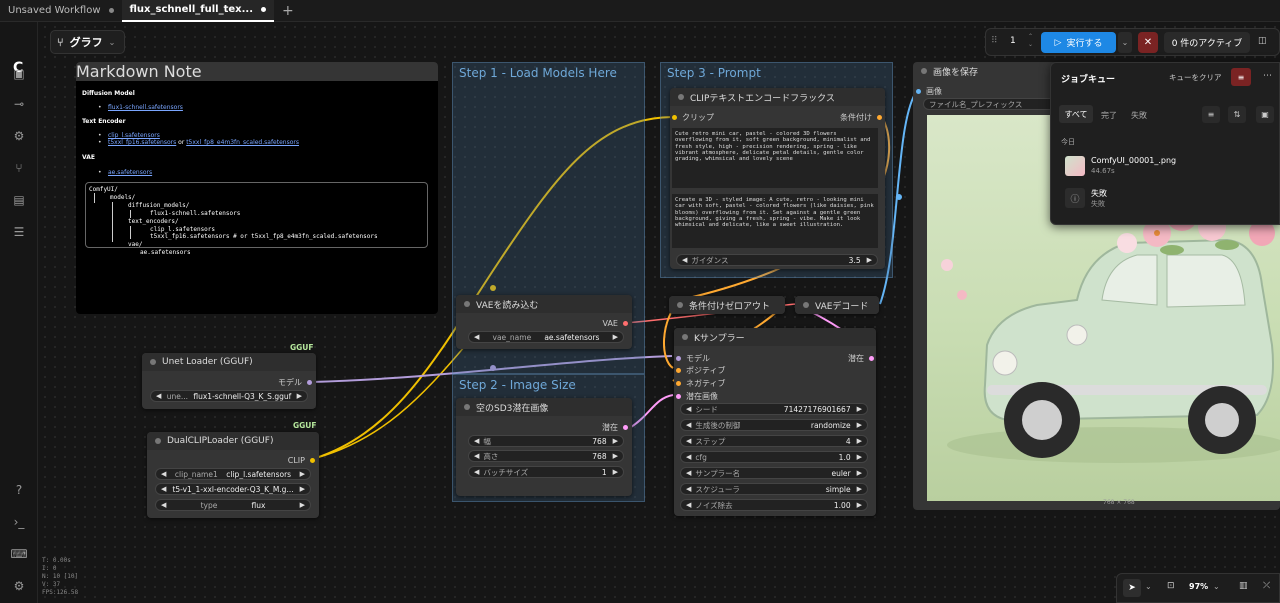  Describe the element at coordinates (145, 107) in the screenshot. I see `md-link: flux1-schnell.safetensors` at that location.